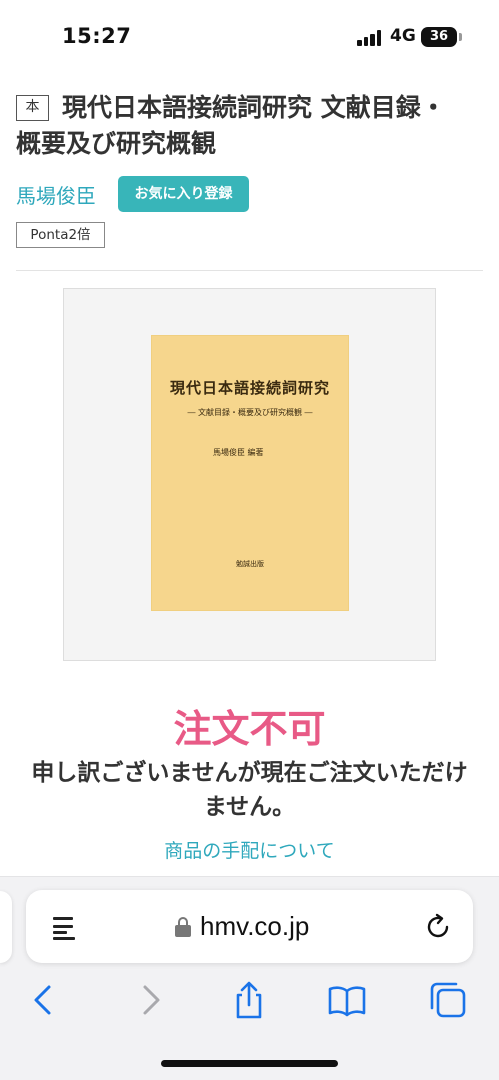  What do you see at coordinates (448, 1000) in the screenshot?
I see `tabs-icon` at bounding box center [448, 1000].